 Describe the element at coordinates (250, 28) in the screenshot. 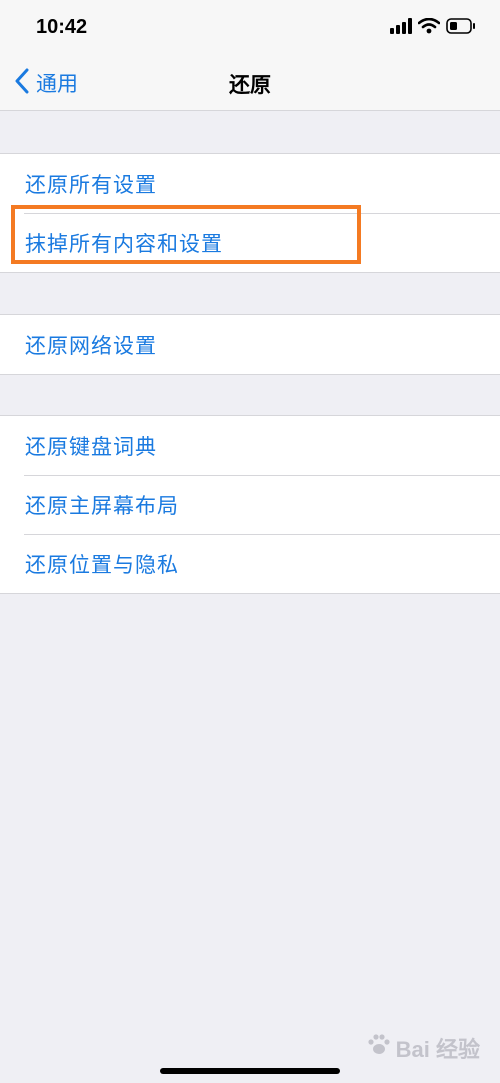

I see `status-bar: 10:42` at that location.